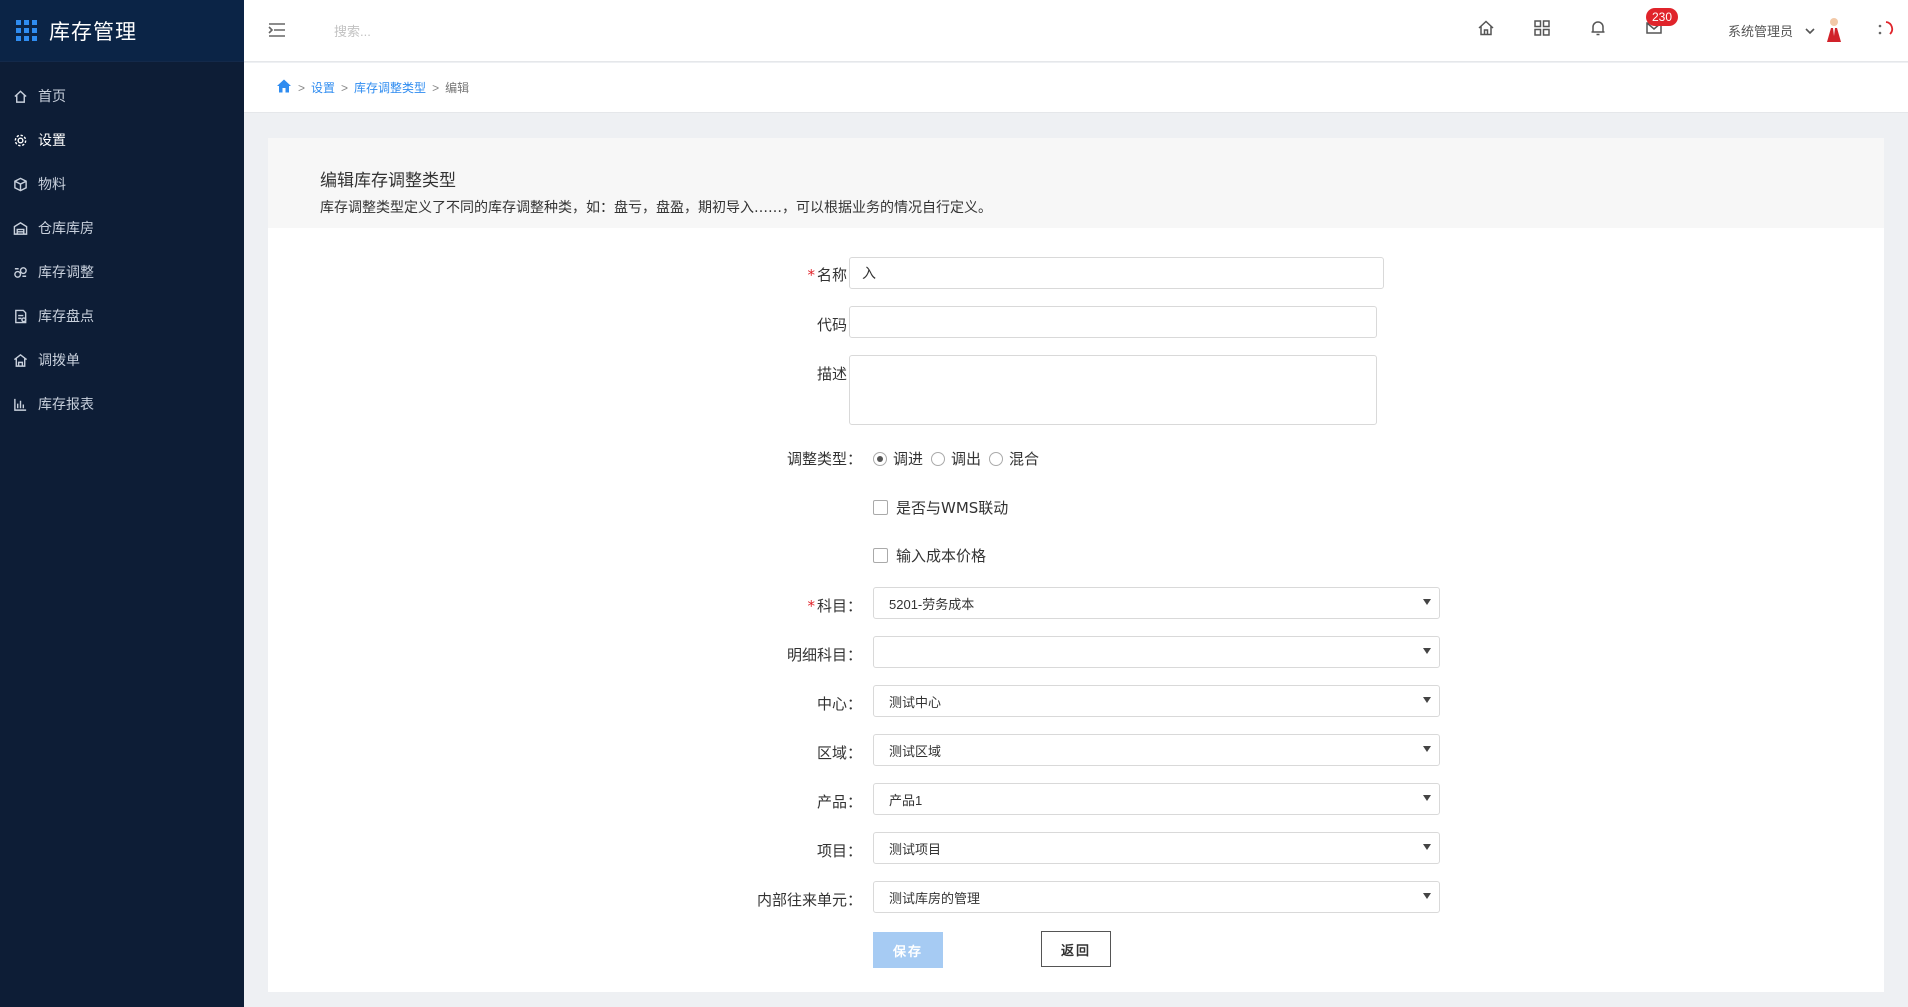 This screenshot has width=1908, height=1007. Describe the element at coordinates (52, 97) in the screenshot. I see `sidebar-item-label: 首页` at that location.